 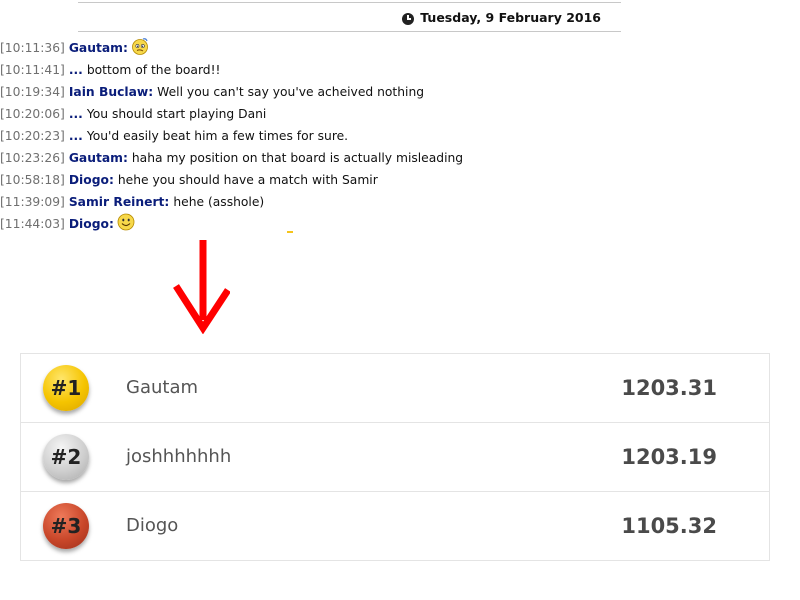 What do you see at coordinates (162, 387) in the screenshot?
I see `player-name: Gautam` at bounding box center [162, 387].